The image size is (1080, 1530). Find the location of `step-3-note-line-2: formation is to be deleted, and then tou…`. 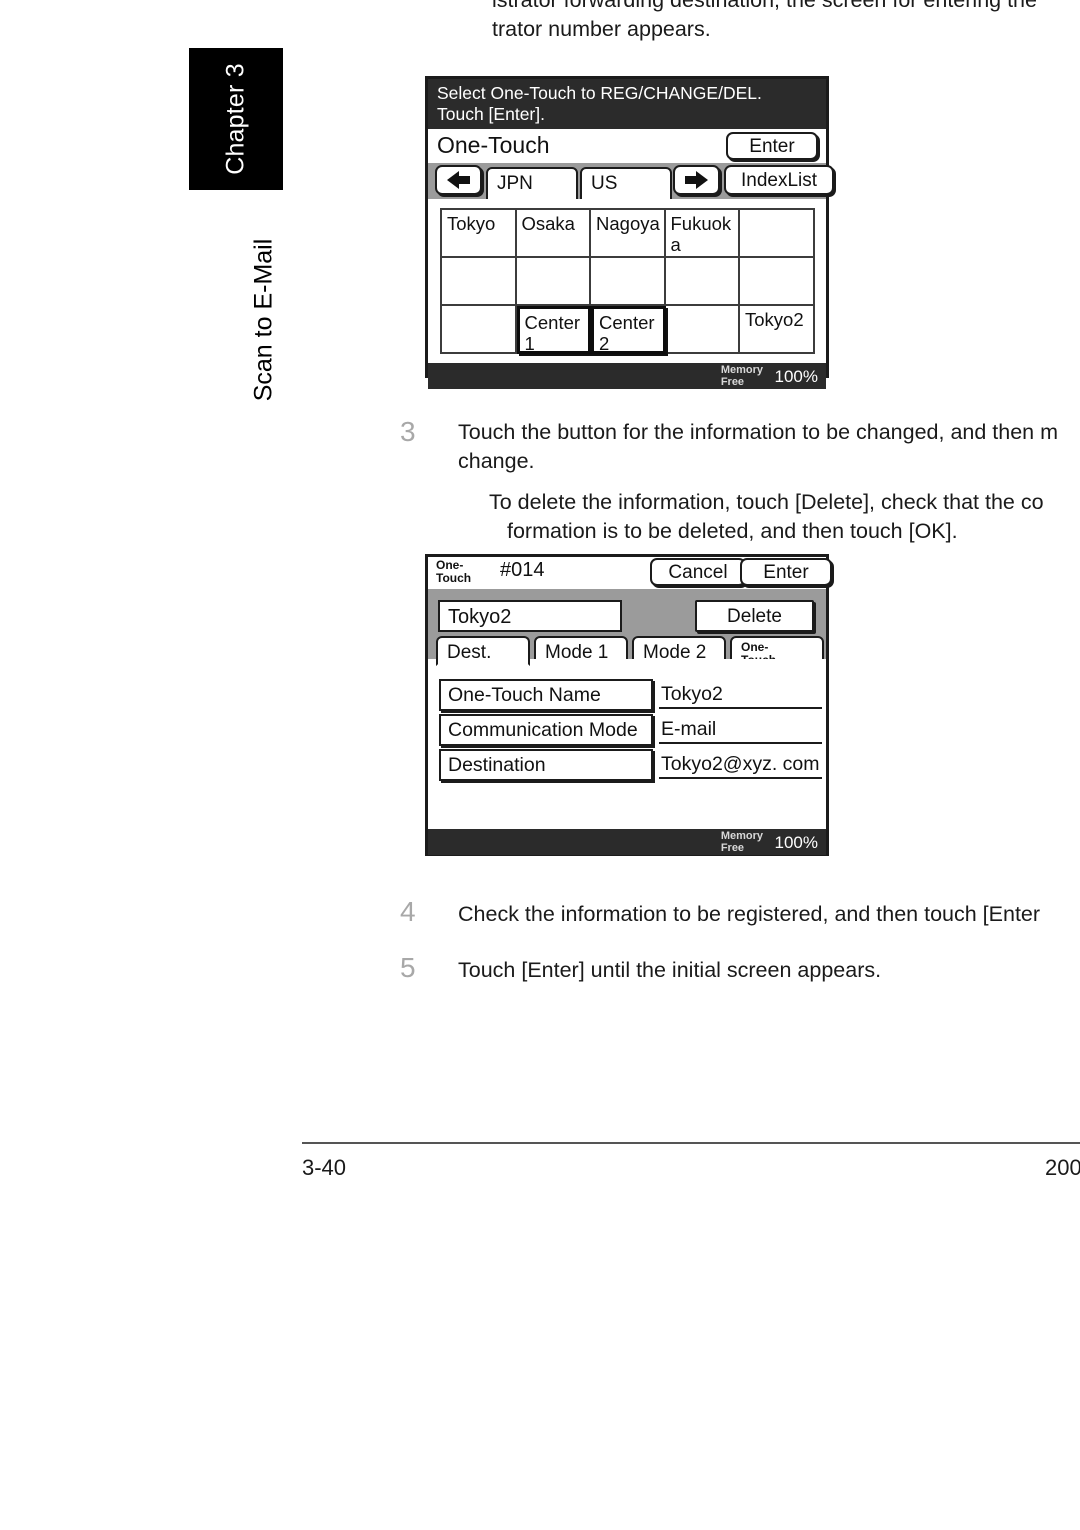

step-3-note-line-2: formation is to be deleted, and then tou… is located at coordinates (732, 531).